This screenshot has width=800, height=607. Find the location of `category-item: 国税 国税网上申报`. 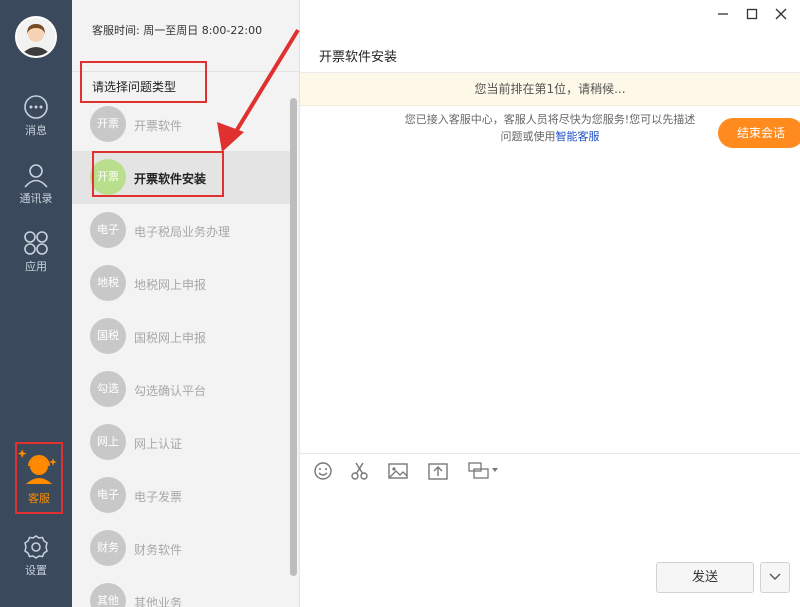

category-item: 国税 国税网上申报 is located at coordinates (181, 336).